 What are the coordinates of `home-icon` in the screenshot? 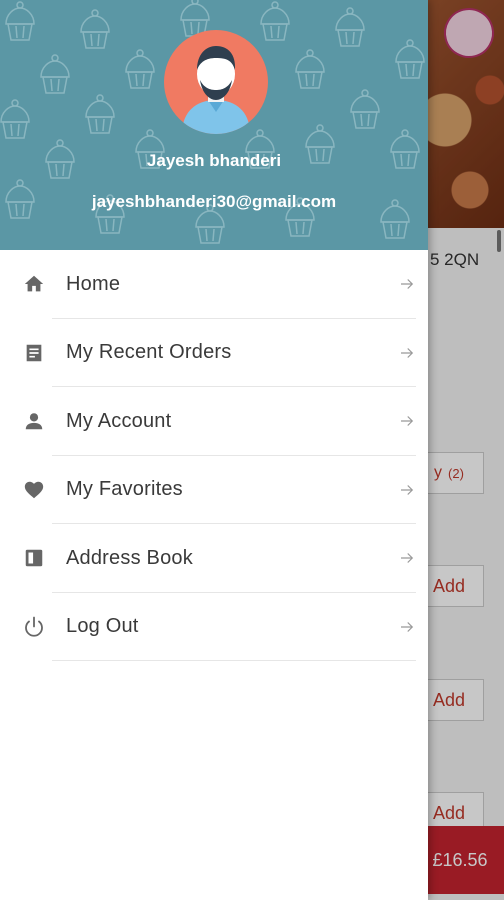 It's located at (34, 284).